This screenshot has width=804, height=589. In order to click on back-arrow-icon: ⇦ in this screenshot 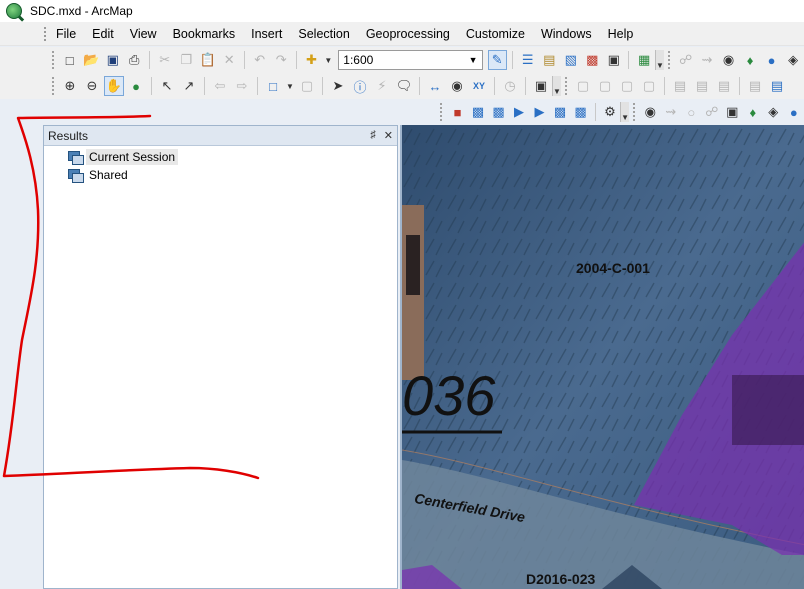, I will do `click(220, 86)`.